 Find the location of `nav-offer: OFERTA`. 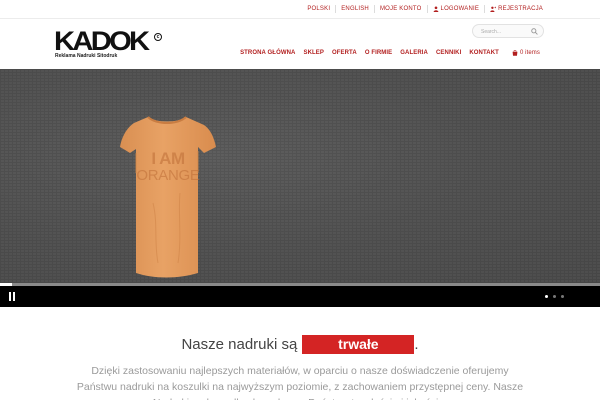

nav-offer: OFERTA is located at coordinates (344, 53).